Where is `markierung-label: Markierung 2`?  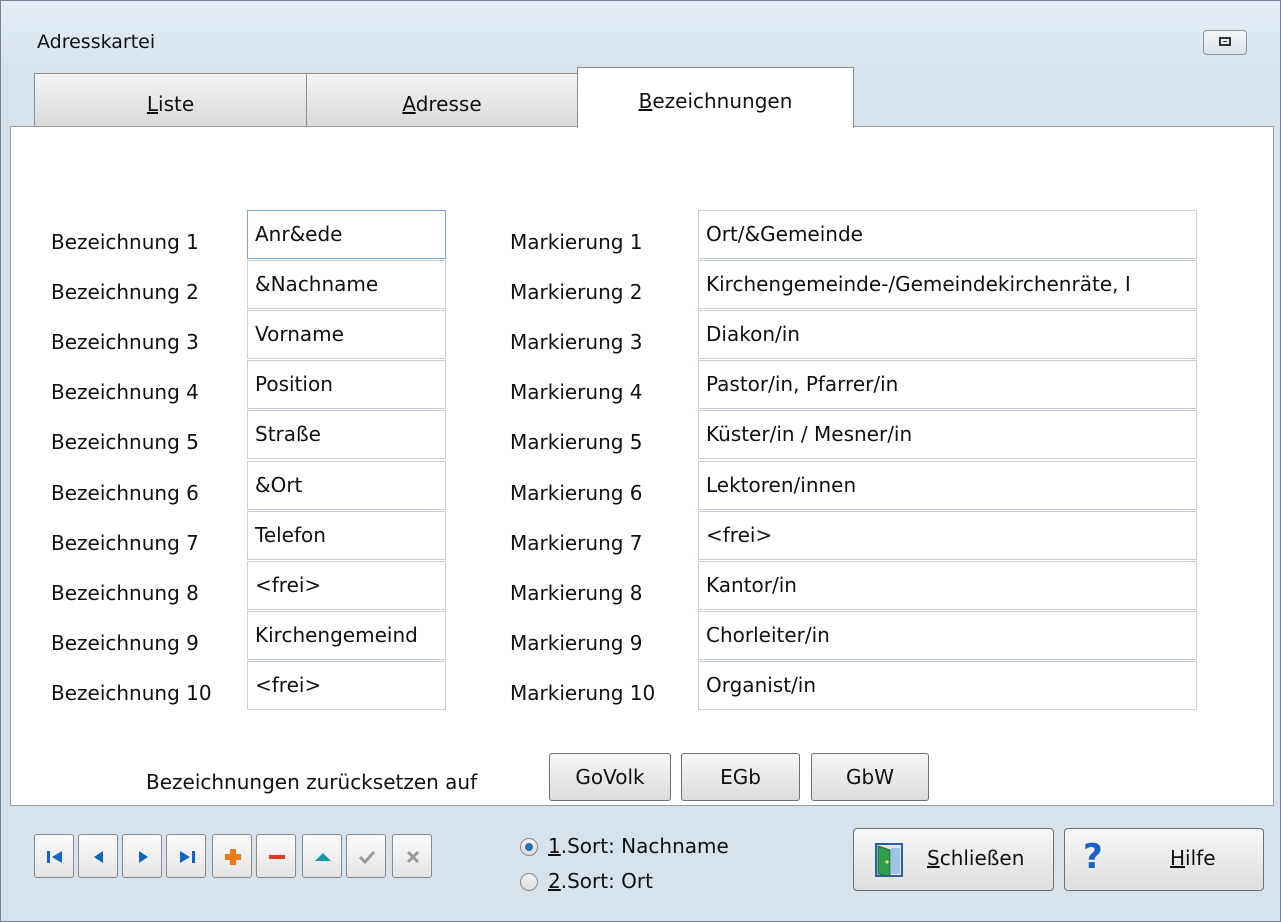
markierung-label: Markierung 2 is located at coordinates (576, 292).